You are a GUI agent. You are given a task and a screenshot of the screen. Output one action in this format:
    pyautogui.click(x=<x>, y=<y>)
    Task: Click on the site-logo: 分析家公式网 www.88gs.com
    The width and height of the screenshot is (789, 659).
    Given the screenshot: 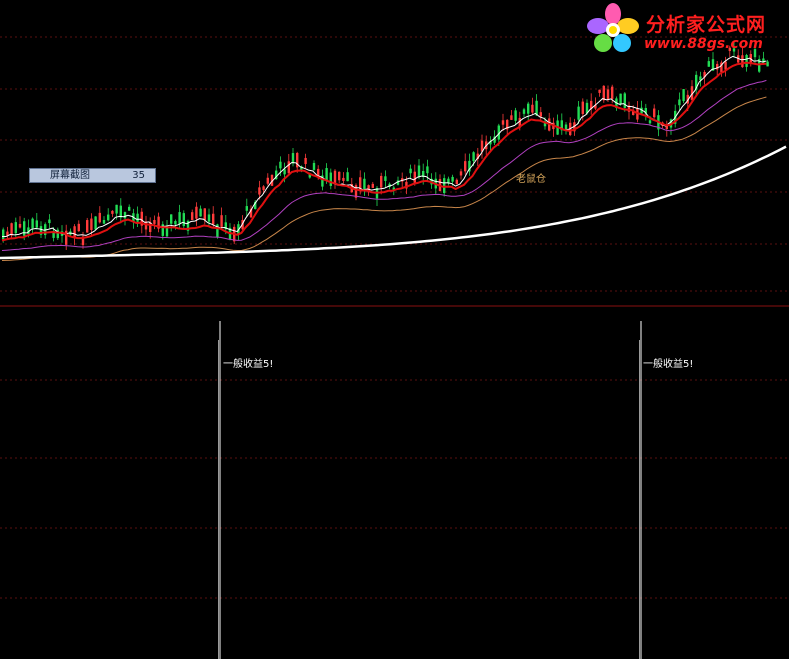 What is the action you would take?
    pyautogui.click(x=686, y=29)
    